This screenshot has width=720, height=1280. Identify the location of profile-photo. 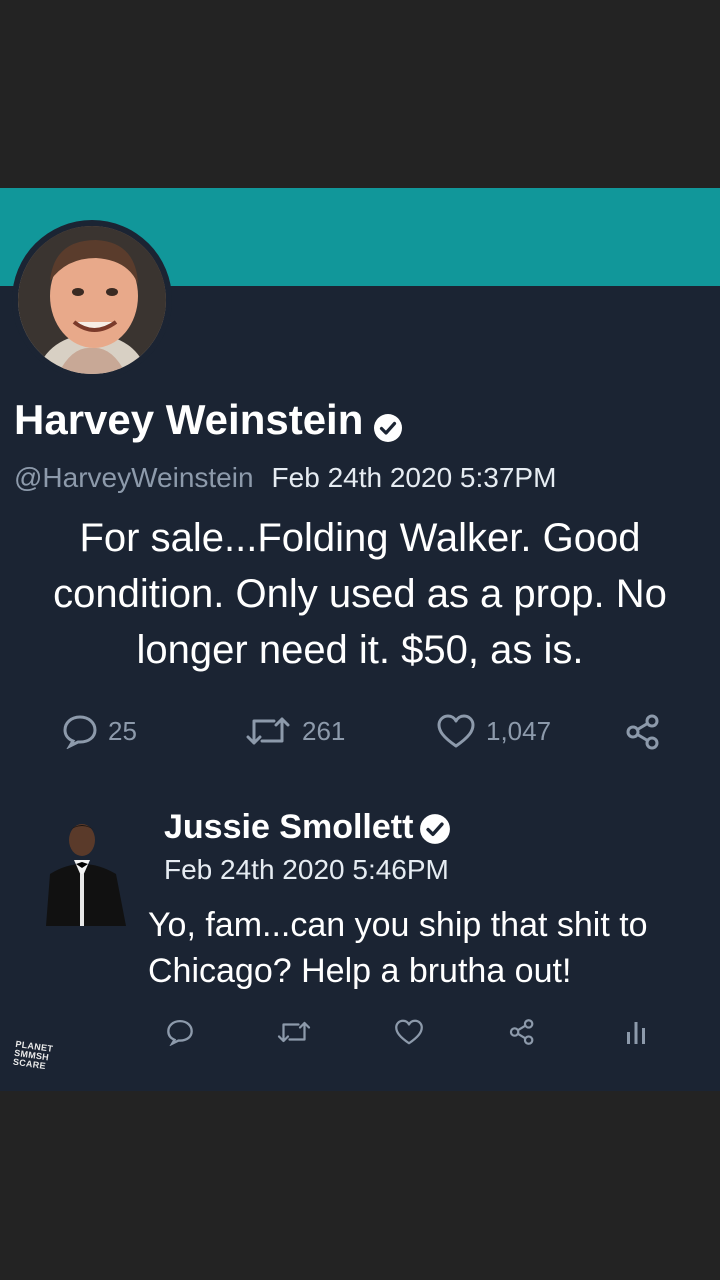
(92, 300).